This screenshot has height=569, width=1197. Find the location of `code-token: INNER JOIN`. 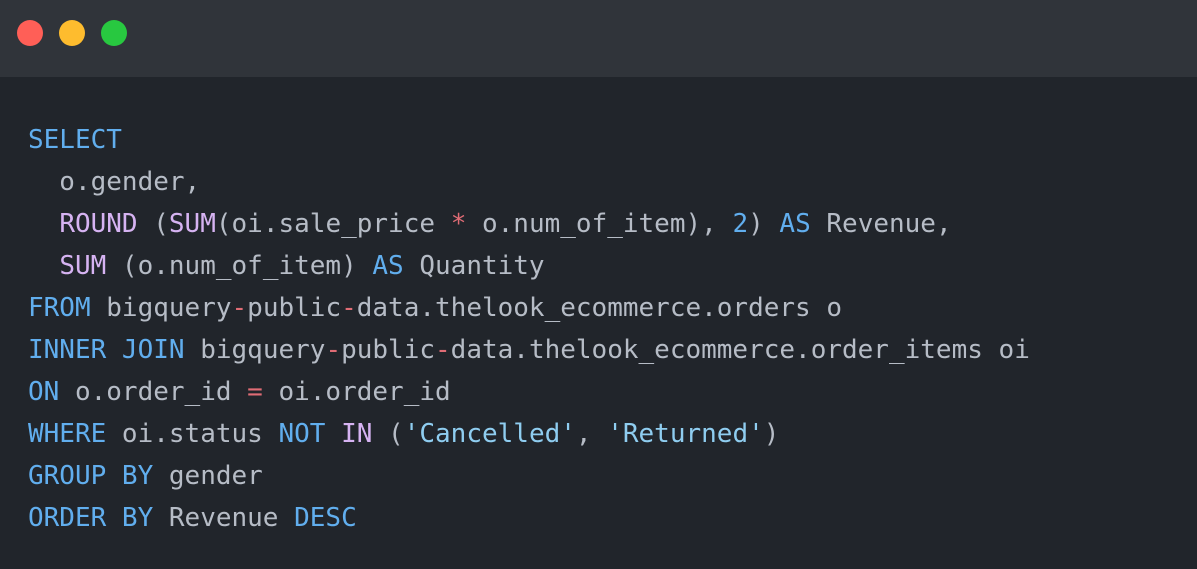

code-token: INNER JOIN is located at coordinates (106, 350).